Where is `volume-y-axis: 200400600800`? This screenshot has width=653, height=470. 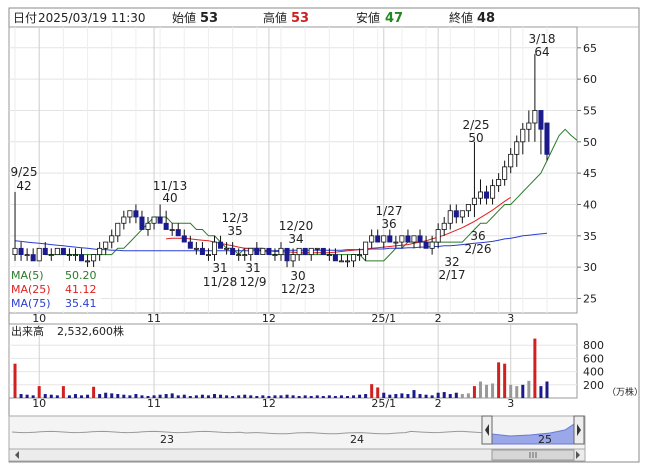
volume-y-axis: 200400600800 is located at coordinates (593, 365).